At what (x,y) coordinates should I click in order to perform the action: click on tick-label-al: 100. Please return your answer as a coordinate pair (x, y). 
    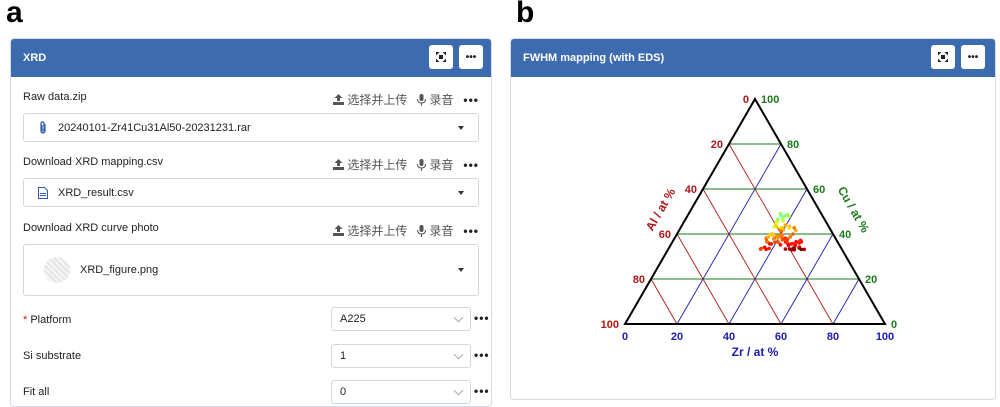
    Looking at the image, I should click on (610, 325).